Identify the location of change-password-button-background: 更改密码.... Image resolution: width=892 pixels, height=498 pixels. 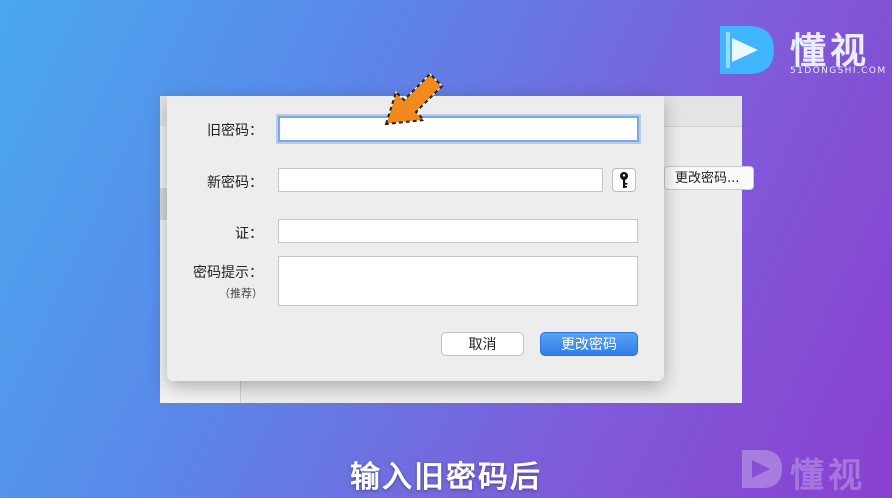
(709, 178).